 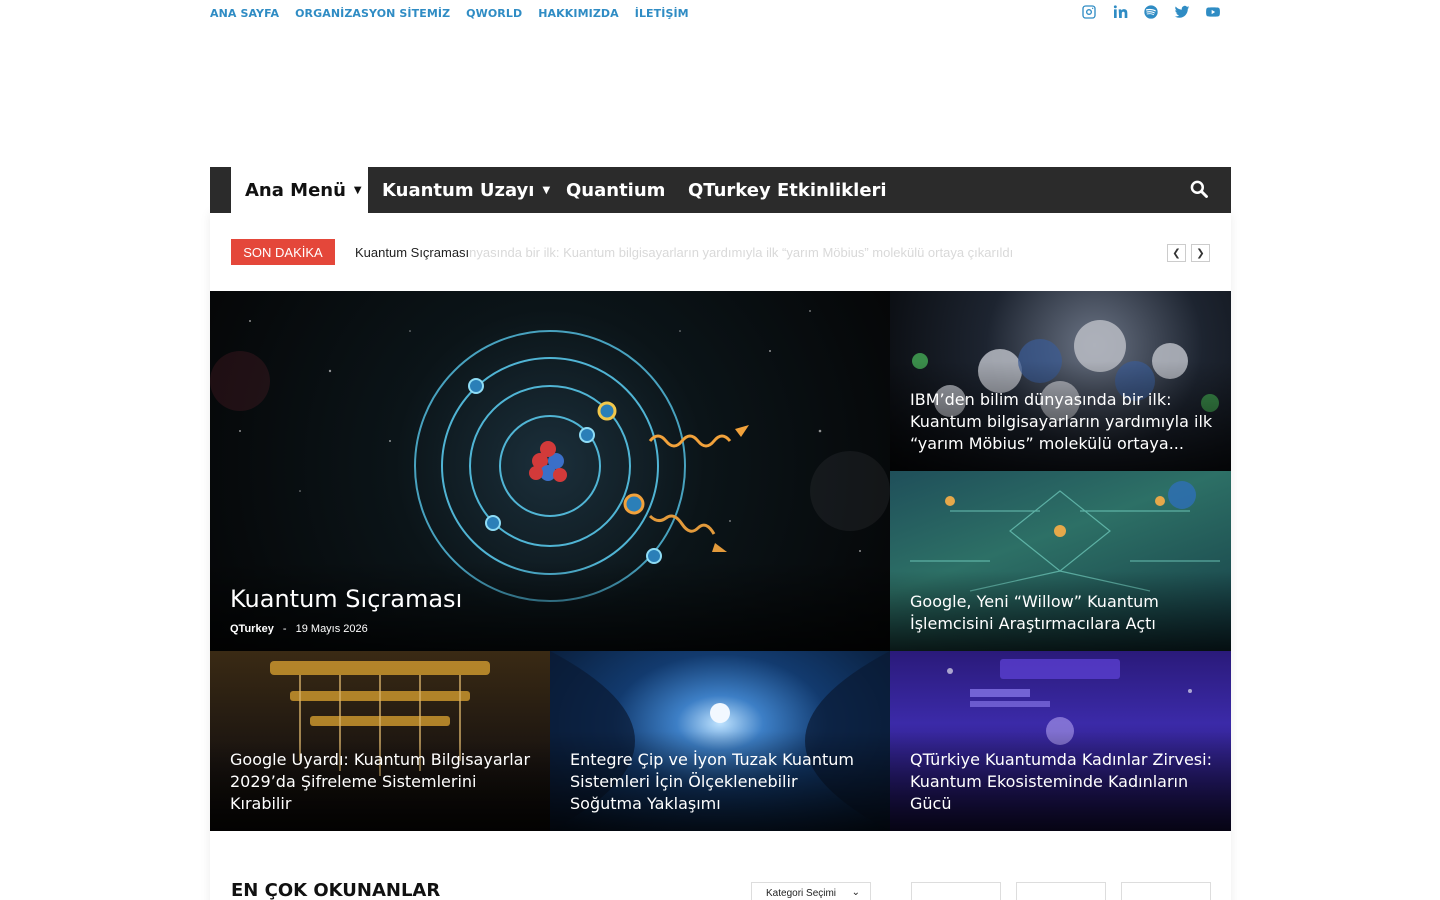 I want to click on category-select: Kategori Seçimi ⌄, so click(x=811, y=891).